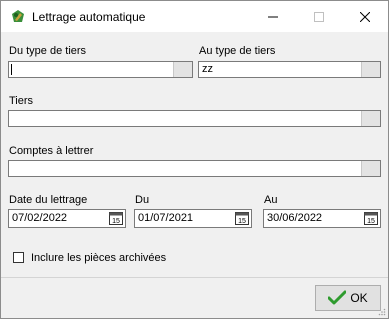 The width and height of the screenshot is (389, 319). What do you see at coordinates (21, 101) in the screenshot?
I see `tiers-label: Tiers` at bounding box center [21, 101].